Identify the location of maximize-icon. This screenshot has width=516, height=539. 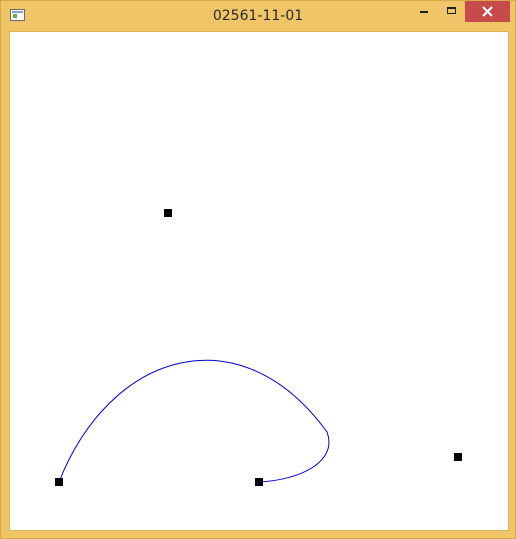
(451, 10).